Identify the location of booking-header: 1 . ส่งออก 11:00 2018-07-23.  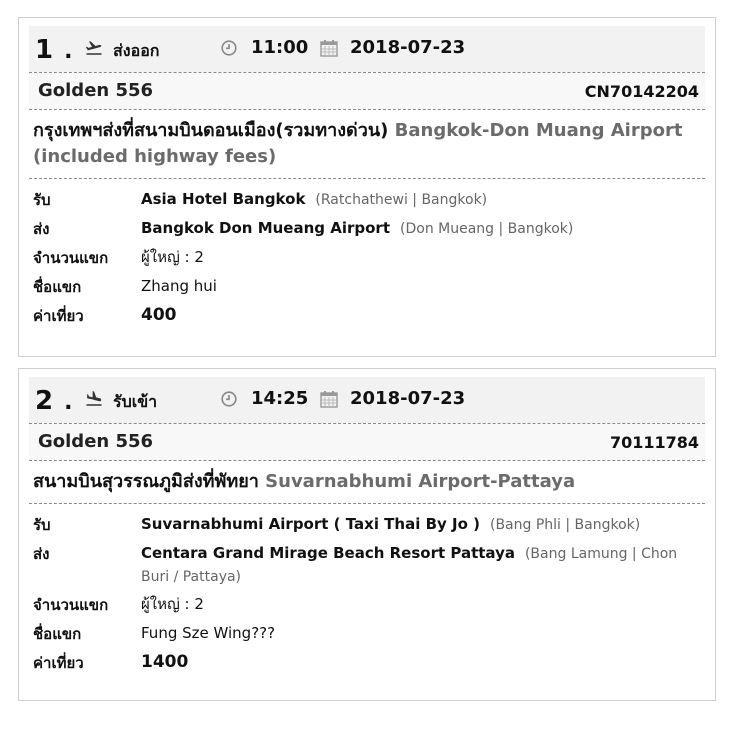
(367, 49).